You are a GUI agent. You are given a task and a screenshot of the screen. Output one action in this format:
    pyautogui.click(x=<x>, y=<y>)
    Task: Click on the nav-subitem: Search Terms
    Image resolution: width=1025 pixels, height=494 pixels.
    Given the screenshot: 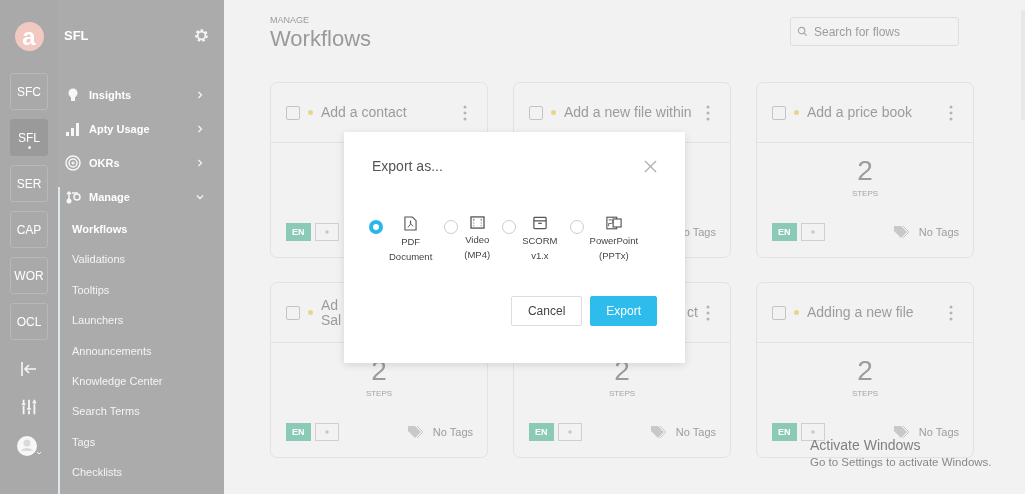 What is the action you would take?
    pyautogui.click(x=141, y=411)
    